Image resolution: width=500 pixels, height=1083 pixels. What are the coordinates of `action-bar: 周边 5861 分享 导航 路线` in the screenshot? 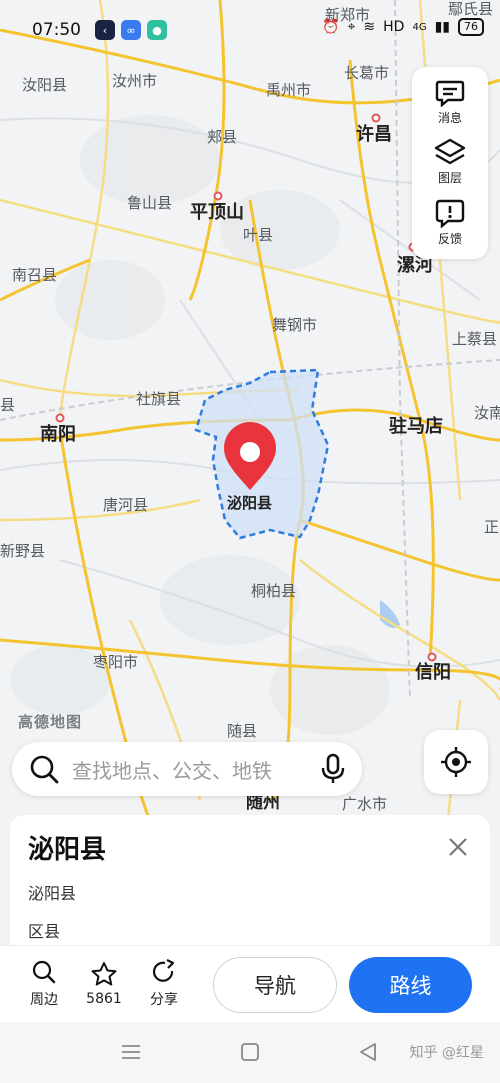 It's located at (250, 983).